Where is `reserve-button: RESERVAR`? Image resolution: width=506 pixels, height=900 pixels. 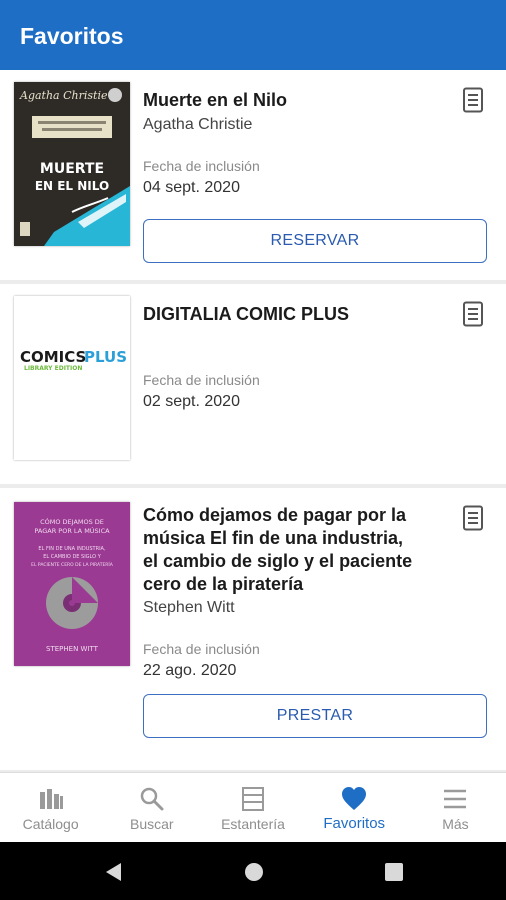 reserve-button: RESERVAR is located at coordinates (315, 241).